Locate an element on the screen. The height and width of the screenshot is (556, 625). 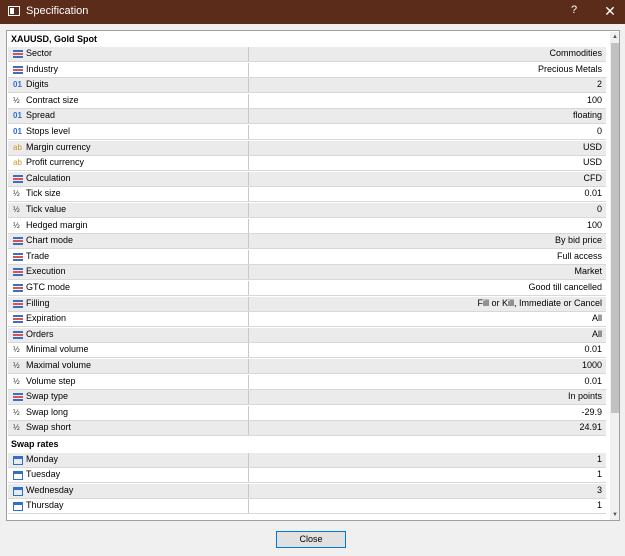
table-row: ab Margin currency USD is located at coordinates (307, 148).